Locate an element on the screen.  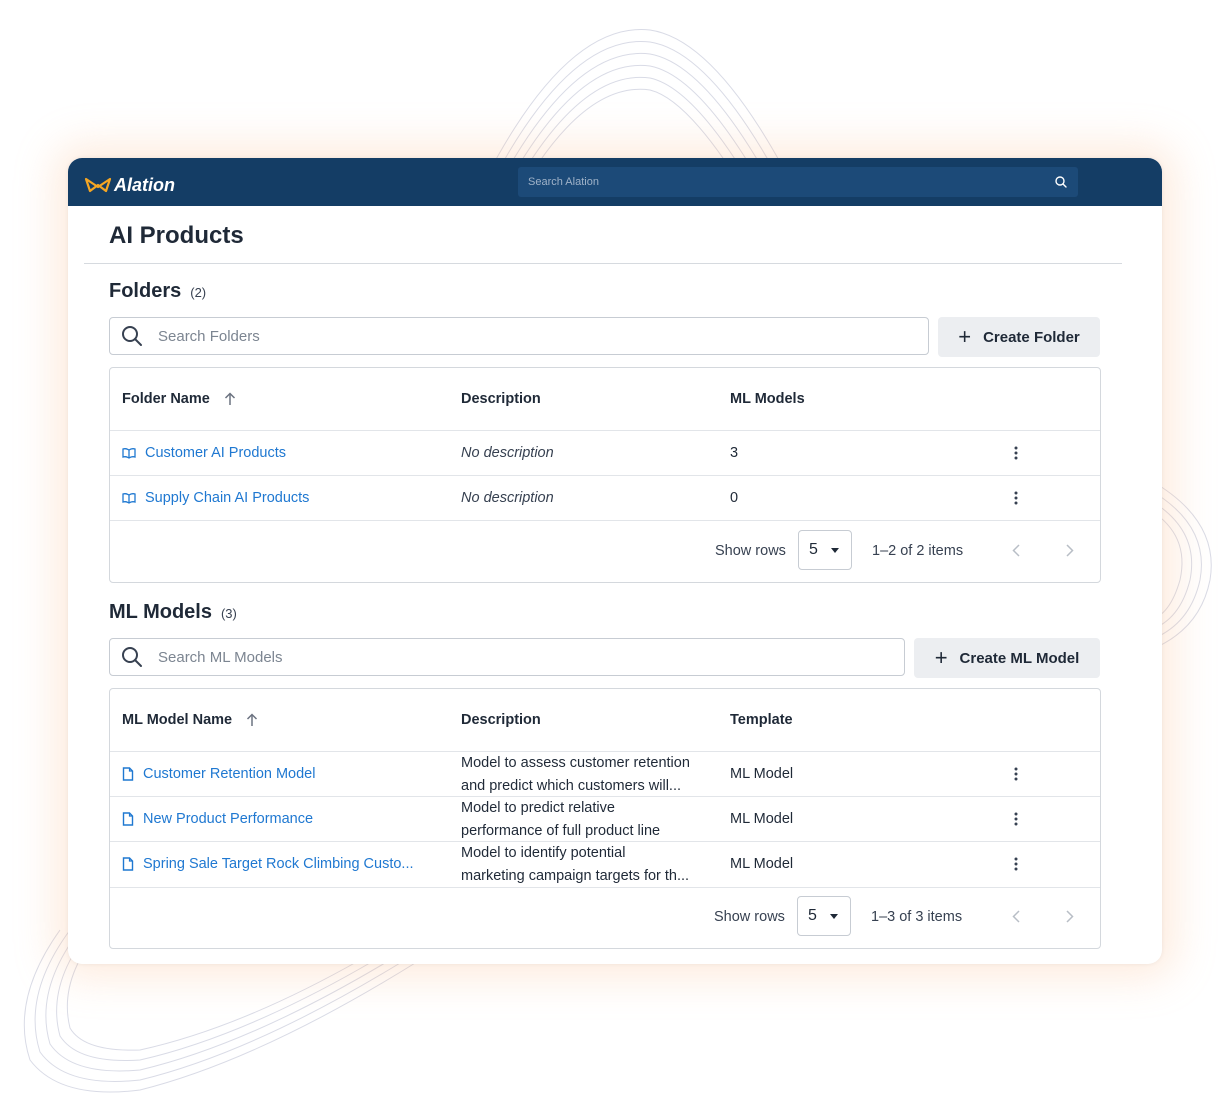
top-nav-bar: Alation is located at coordinates (615, 182).